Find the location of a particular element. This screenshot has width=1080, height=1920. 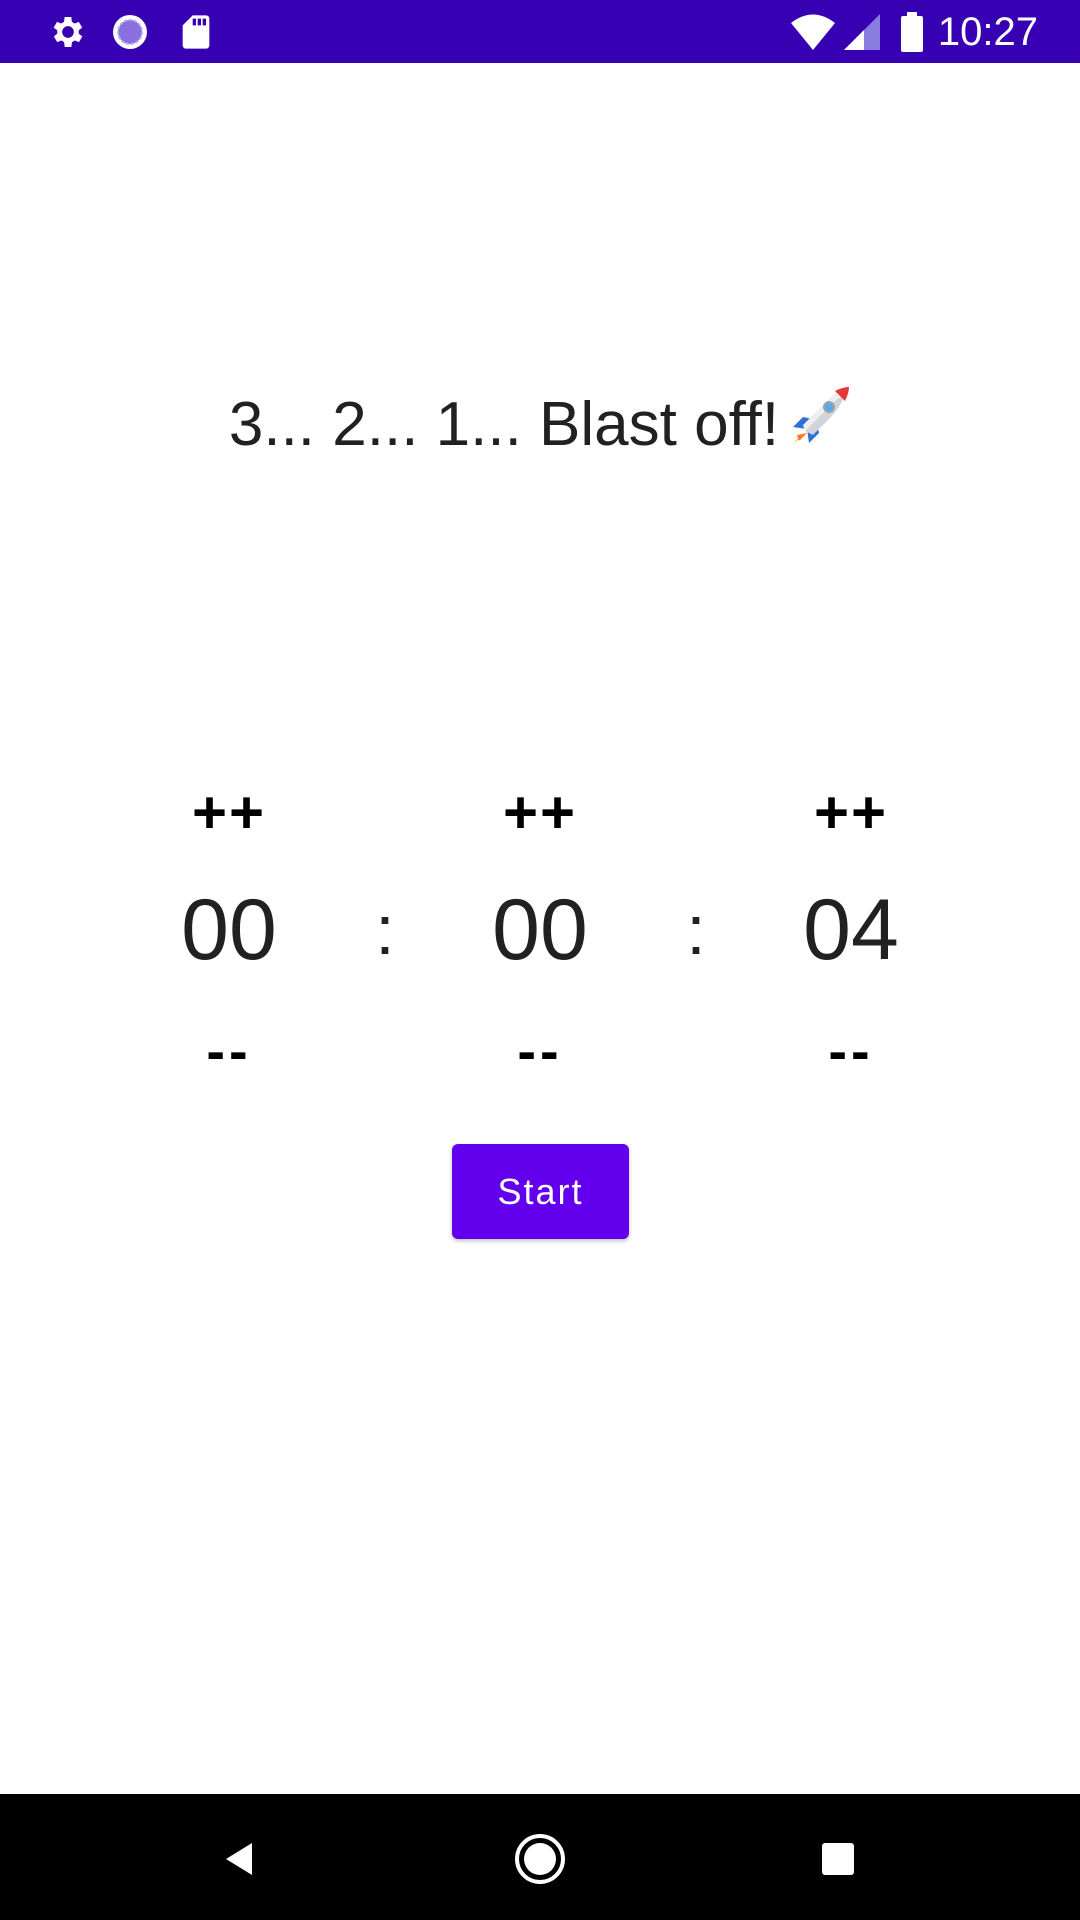

hours-value: 00 is located at coordinates (229, 930).